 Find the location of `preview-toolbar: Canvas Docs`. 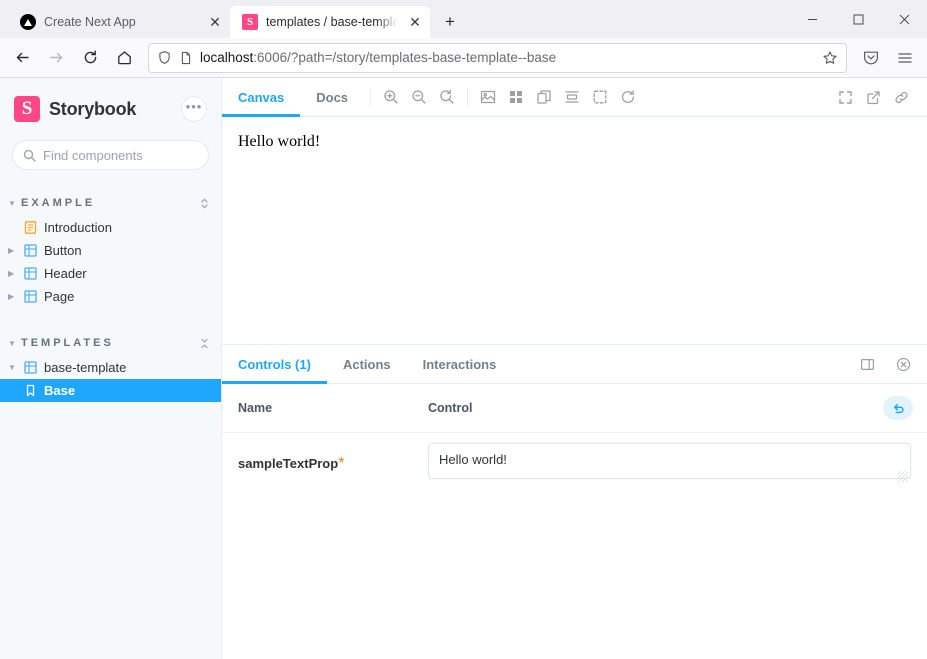

preview-toolbar: Canvas Docs is located at coordinates (574, 97).